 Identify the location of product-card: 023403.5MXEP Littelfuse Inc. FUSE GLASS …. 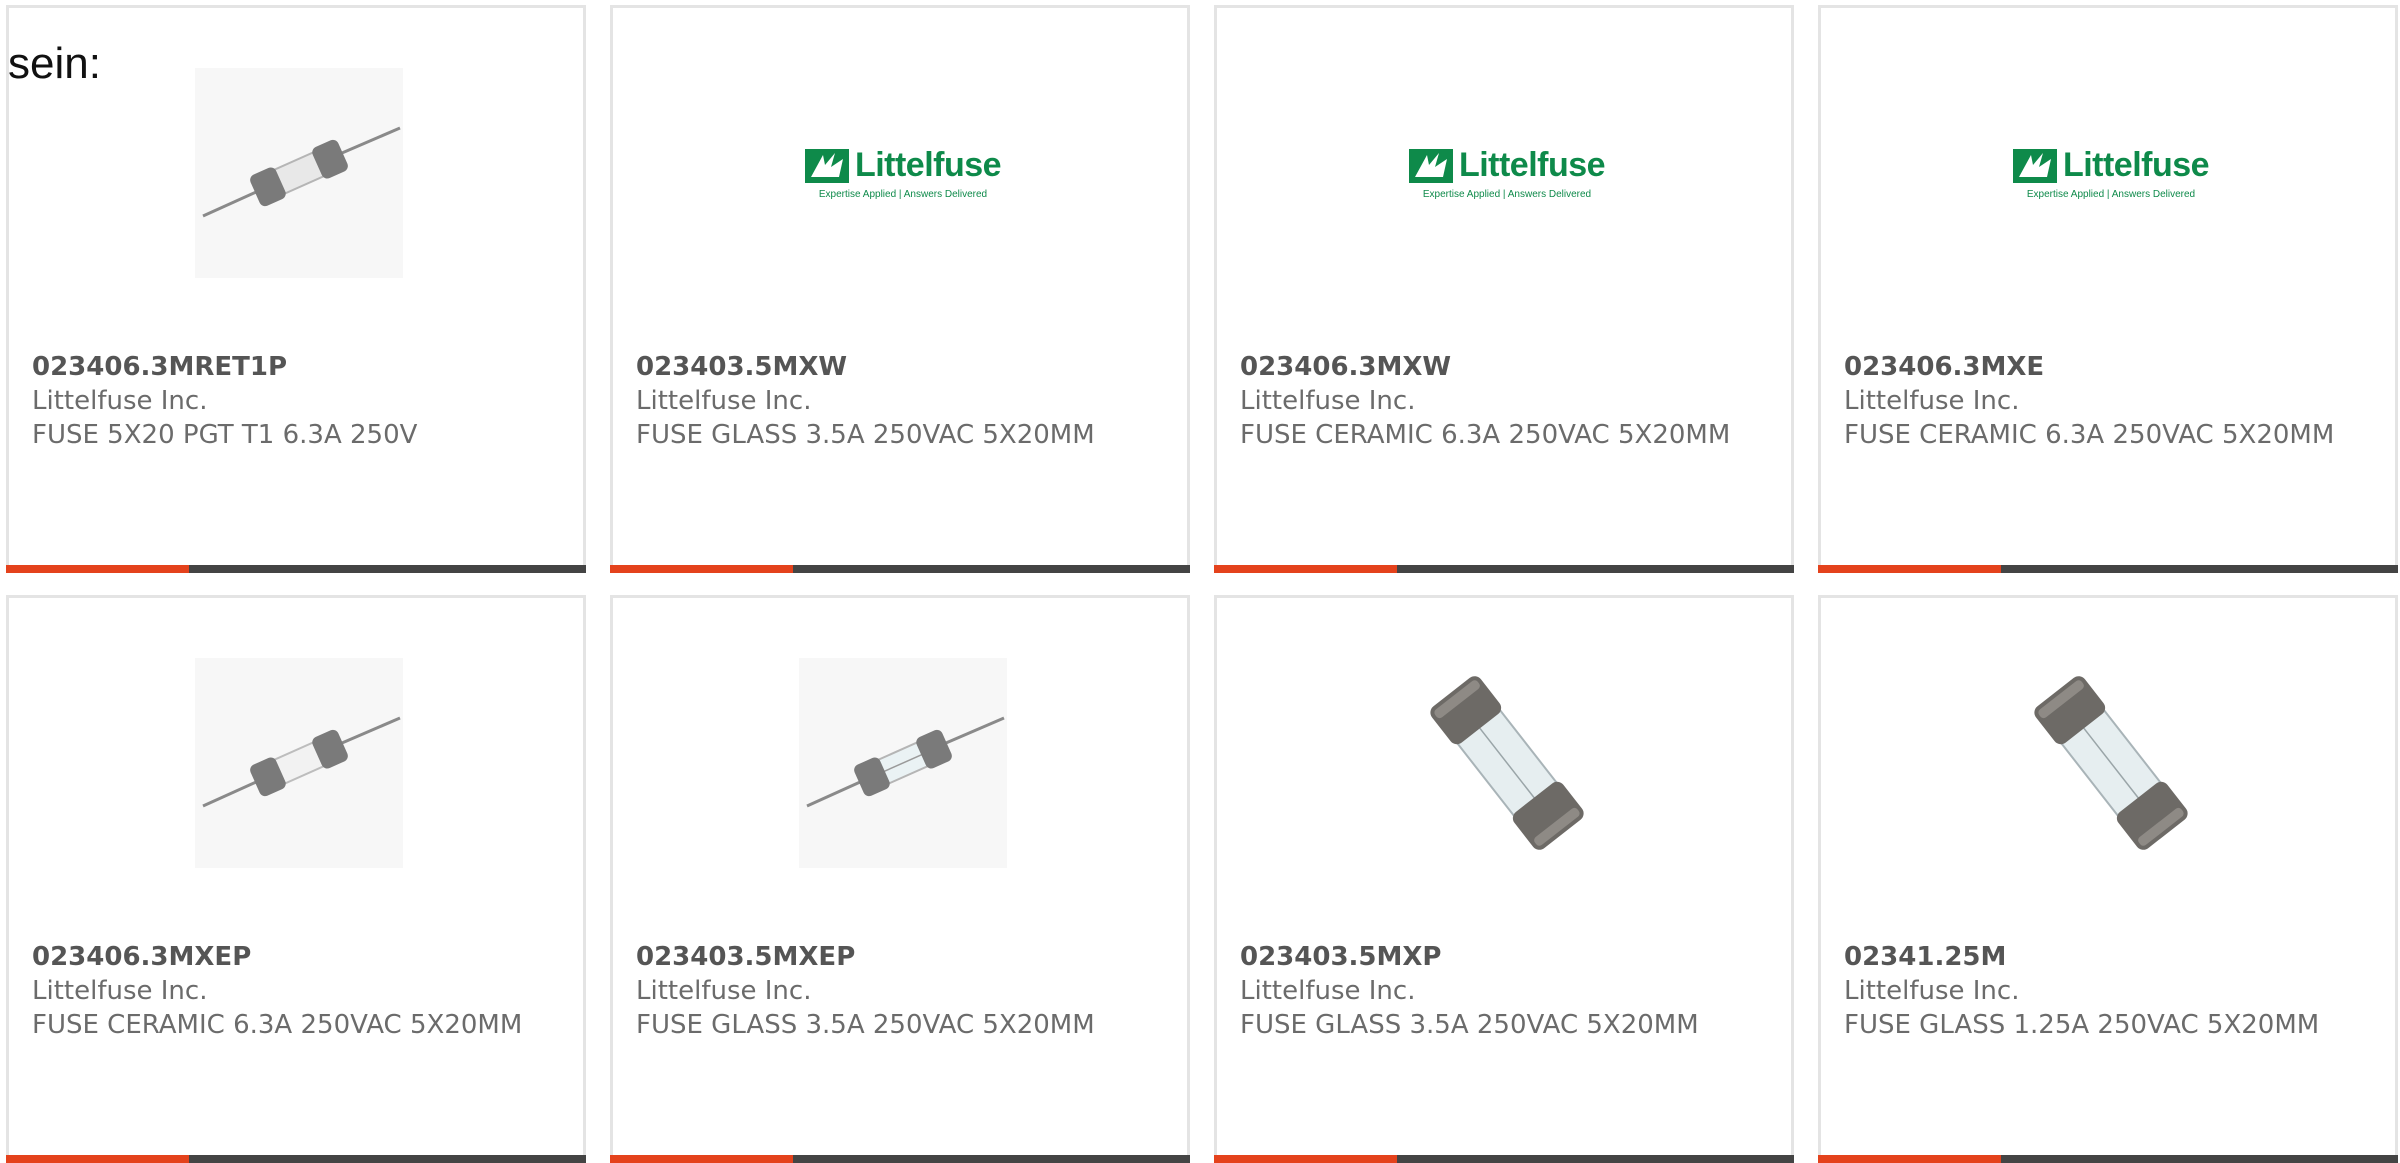
(900, 879).